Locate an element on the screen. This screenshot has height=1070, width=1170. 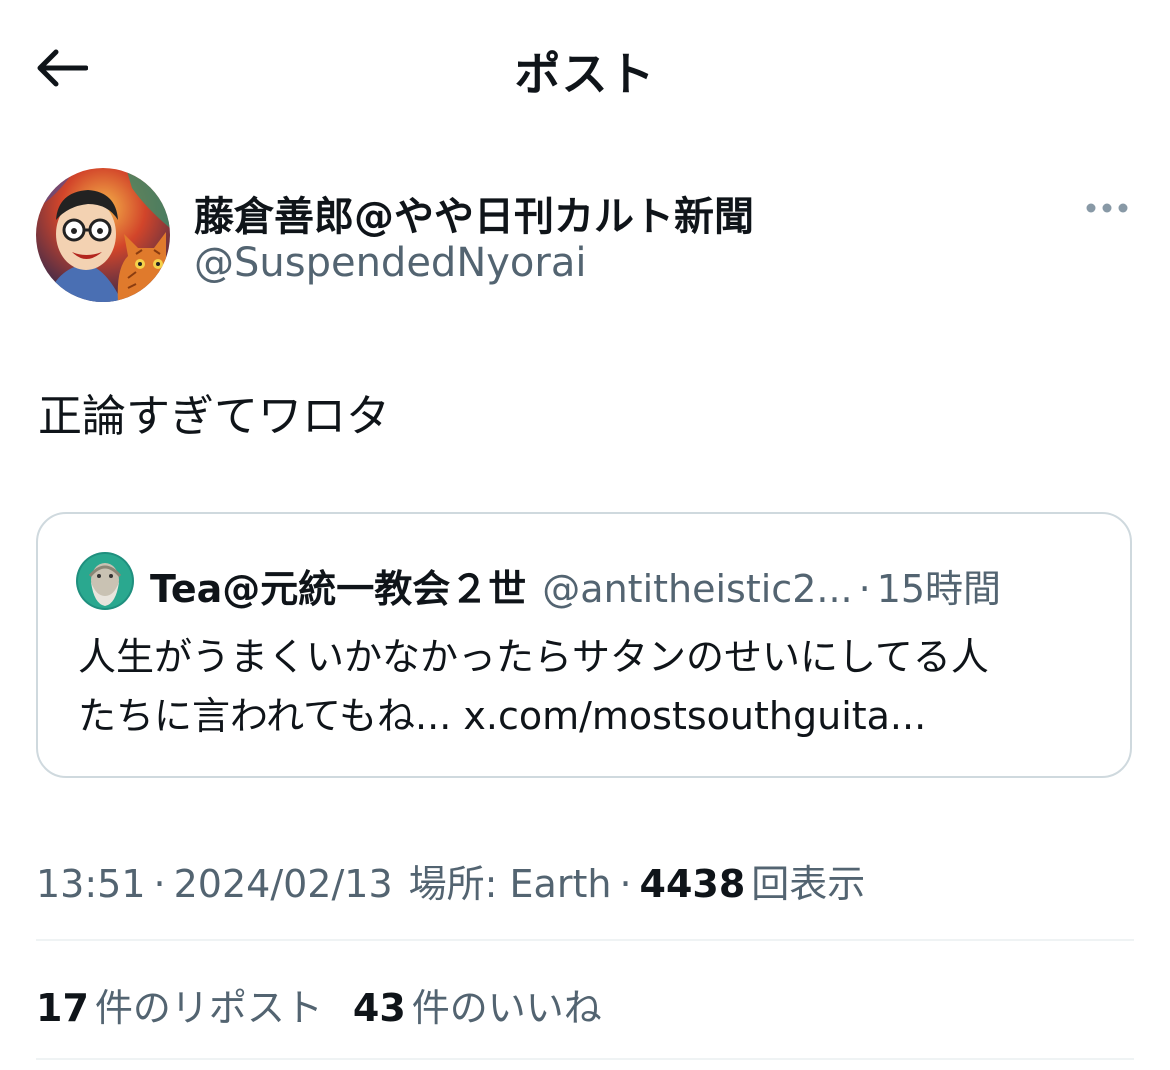
quoted-text-line-1: 人生がうまくいかなかったらサタンのせいにしてる人 is located at coordinates (533, 657).